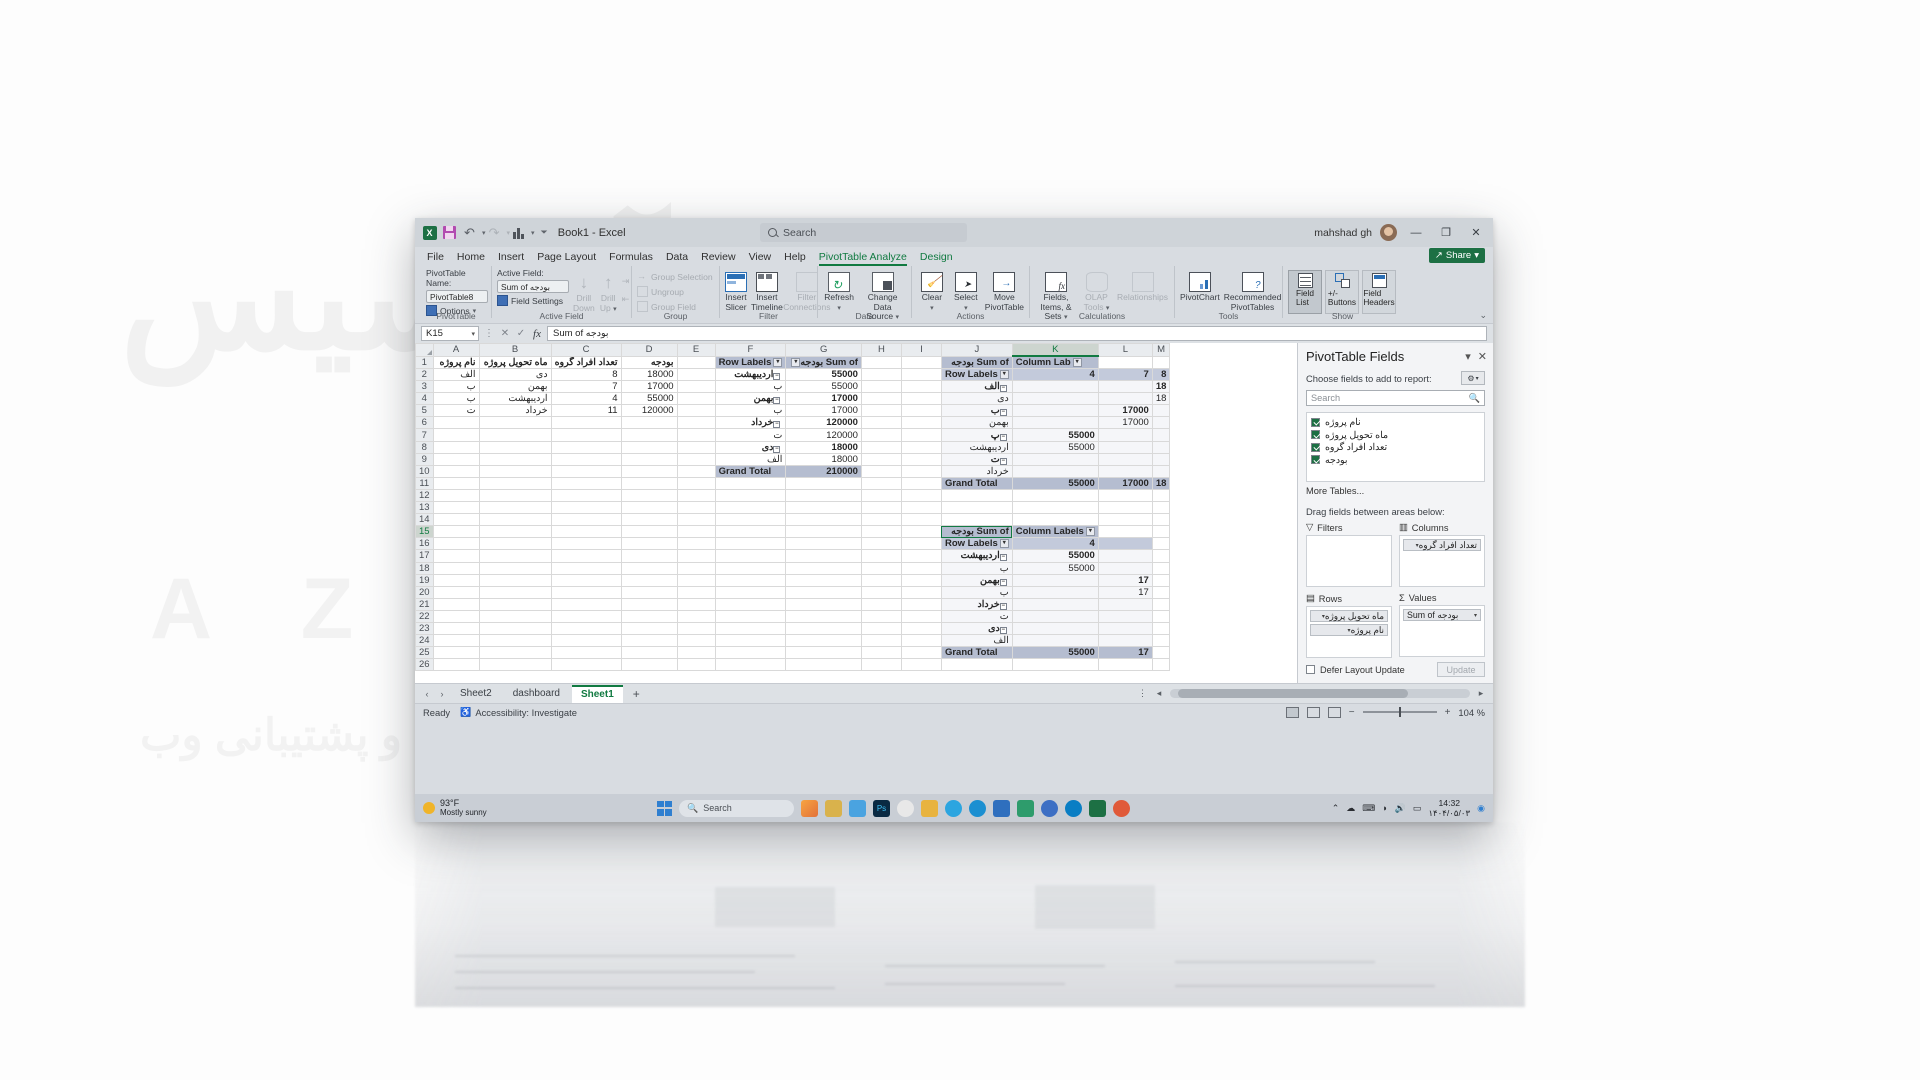 Image resolution: width=1920 pixels, height=1080 pixels. What do you see at coordinates (696, 544) in the screenshot?
I see `grid-cell-E16` at bounding box center [696, 544].